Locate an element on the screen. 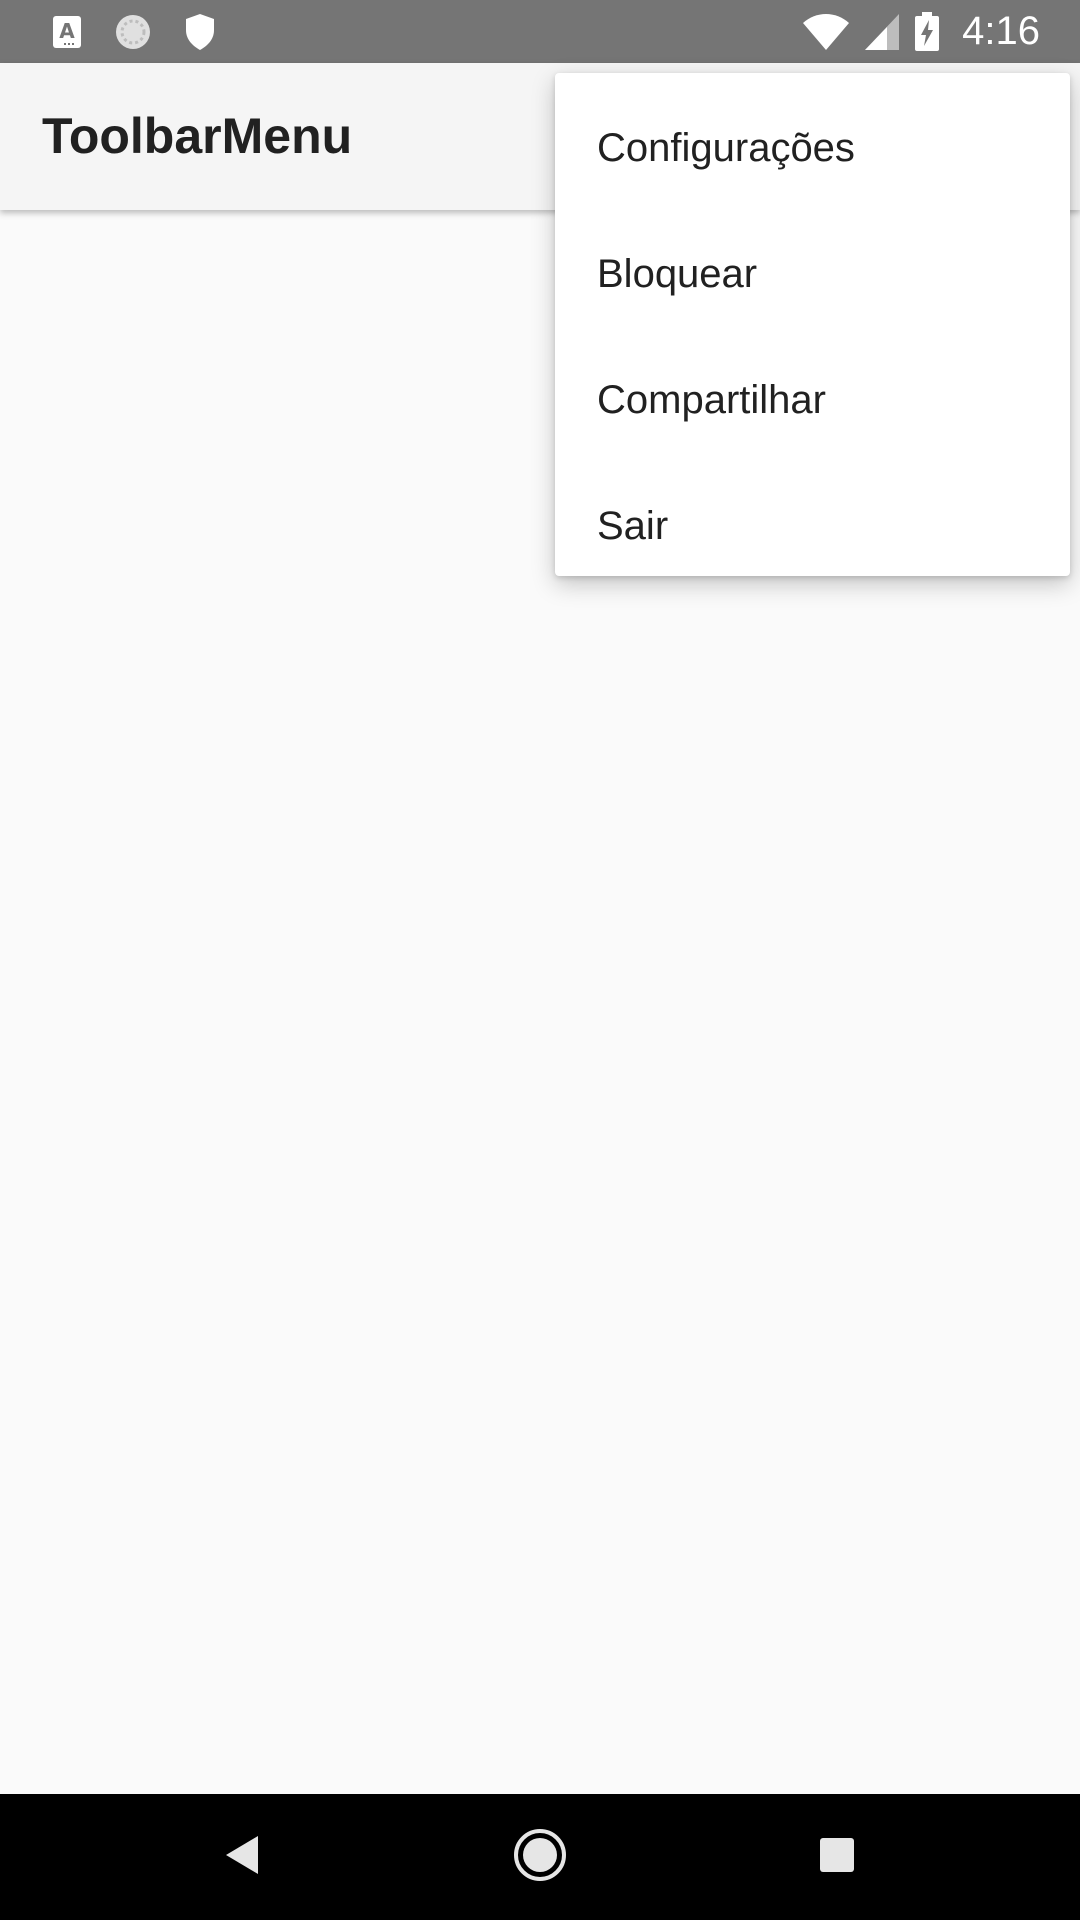 The height and width of the screenshot is (1920, 1080). menu-item-compartilhar: Compartilhar is located at coordinates (812, 400).